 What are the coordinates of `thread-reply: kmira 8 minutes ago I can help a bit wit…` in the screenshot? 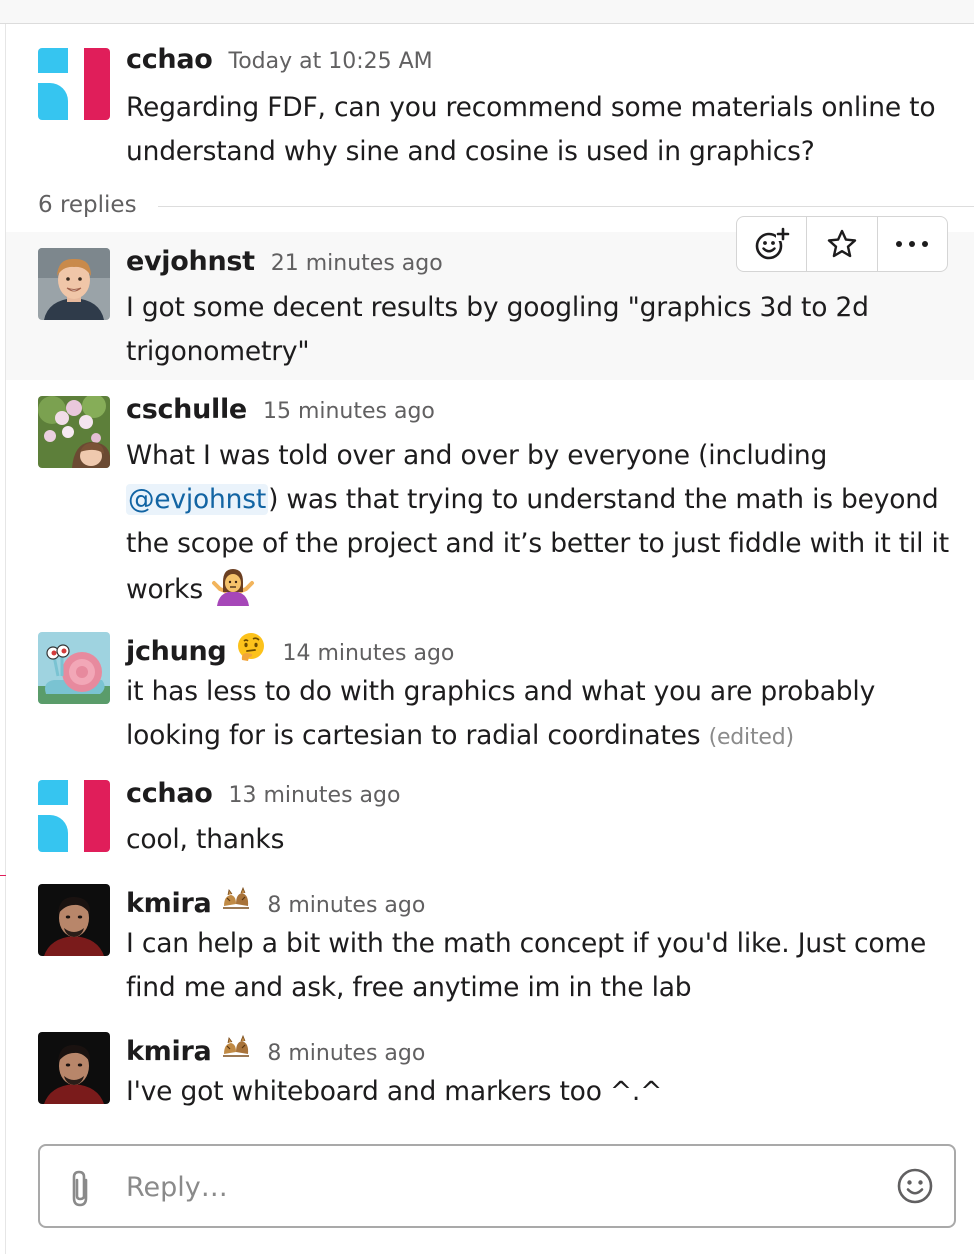 It's located at (490, 942).